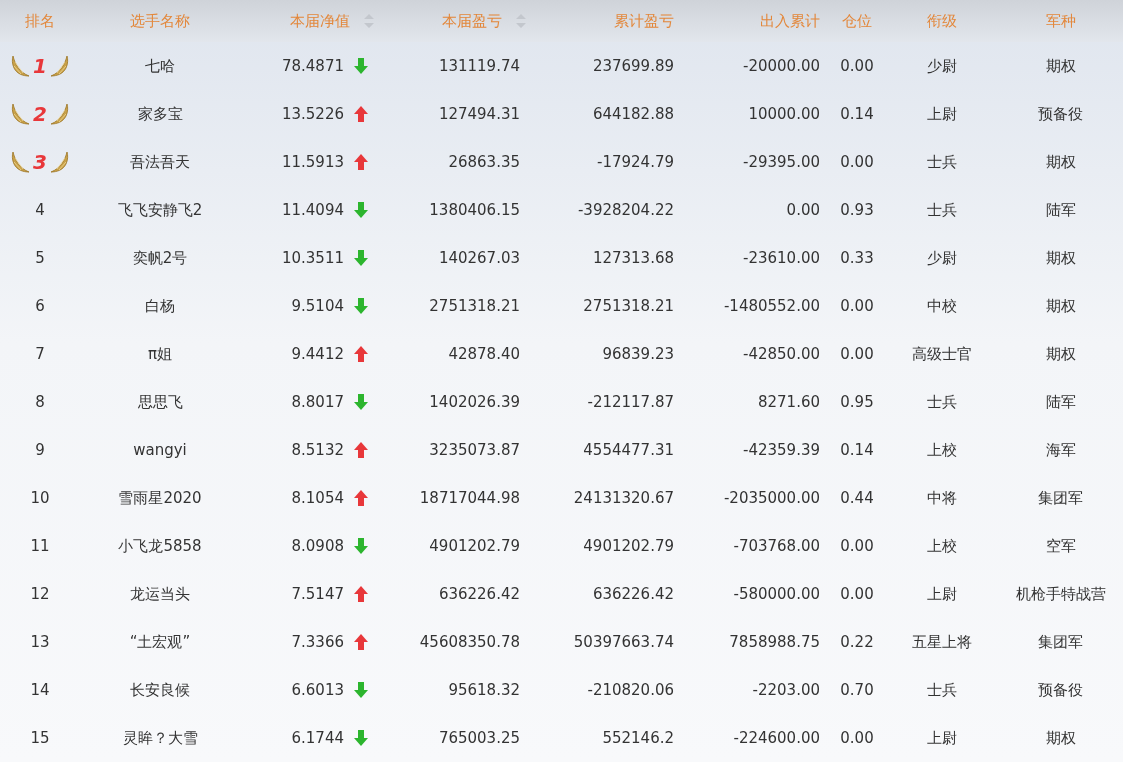 Image resolution: width=1123 pixels, height=762 pixels. I want to click on table-cell: 127494.31, so click(479, 114).